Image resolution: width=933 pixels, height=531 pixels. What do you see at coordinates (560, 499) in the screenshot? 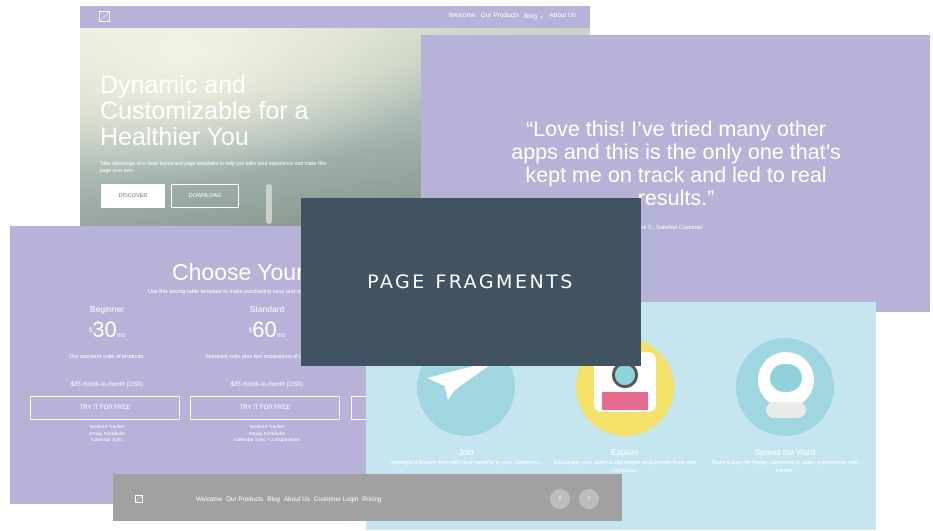
I see `facebook-icon: f` at bounding box center [560, 499].